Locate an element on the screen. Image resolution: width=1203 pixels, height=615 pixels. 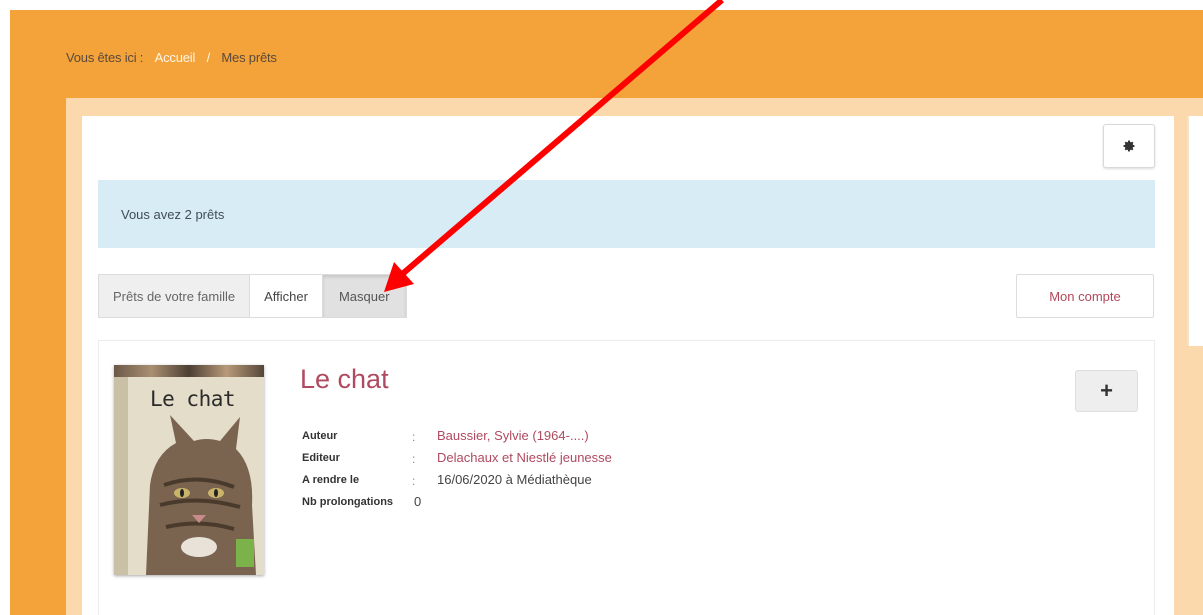
settings-button is located at coordinates (1129, 146).